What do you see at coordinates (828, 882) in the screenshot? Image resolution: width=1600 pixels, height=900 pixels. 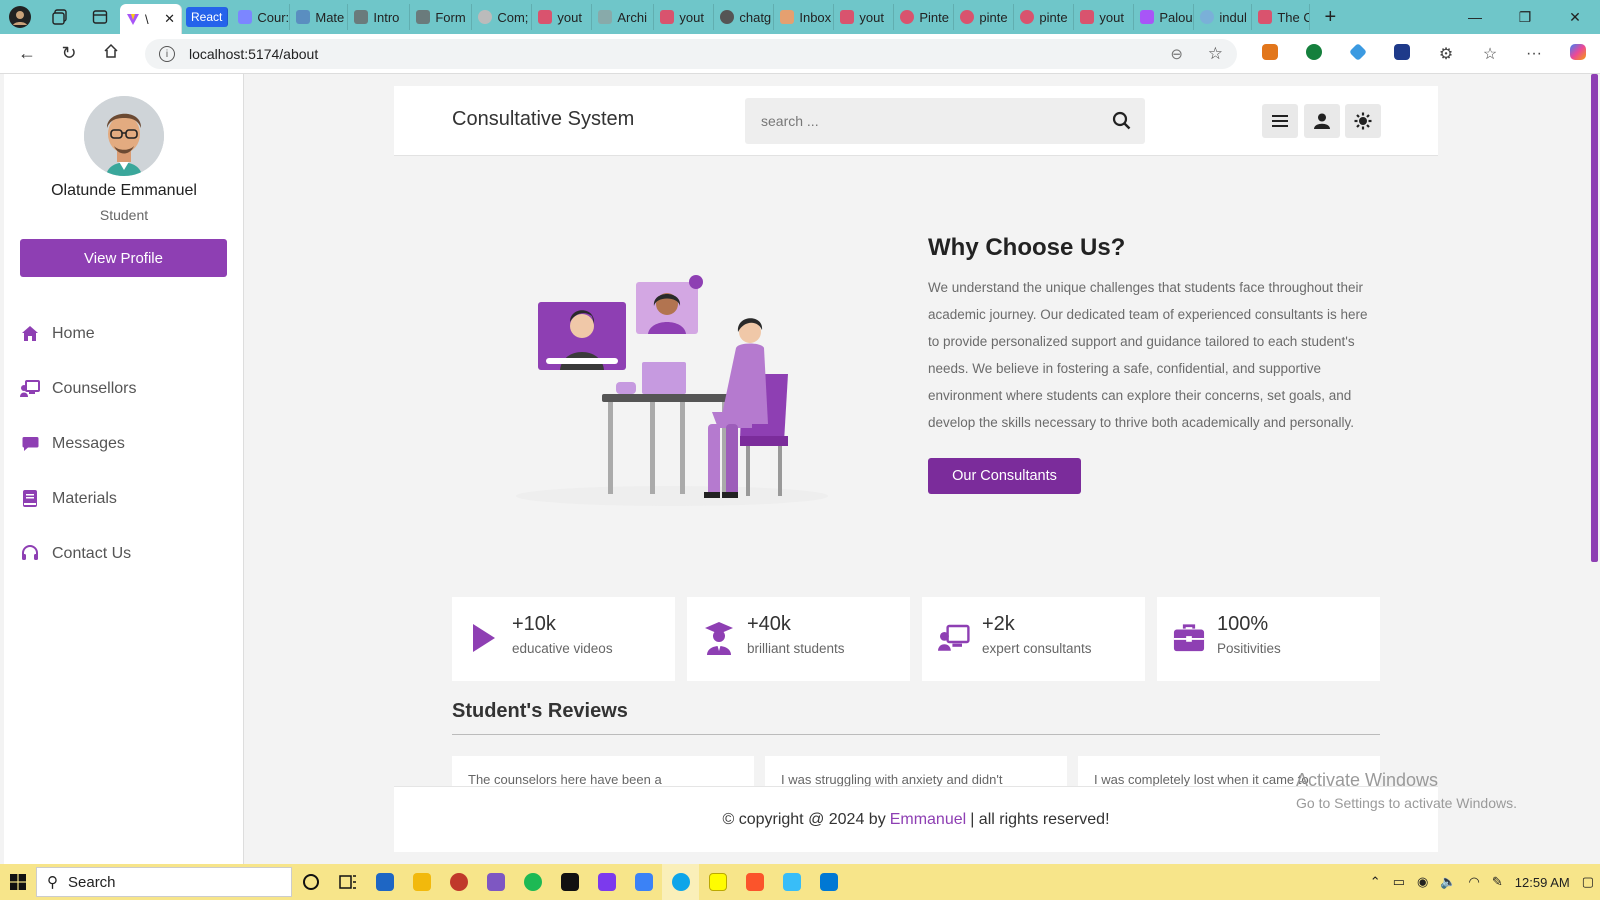 I see `vscode-icon` at bounding box center [828, 882].